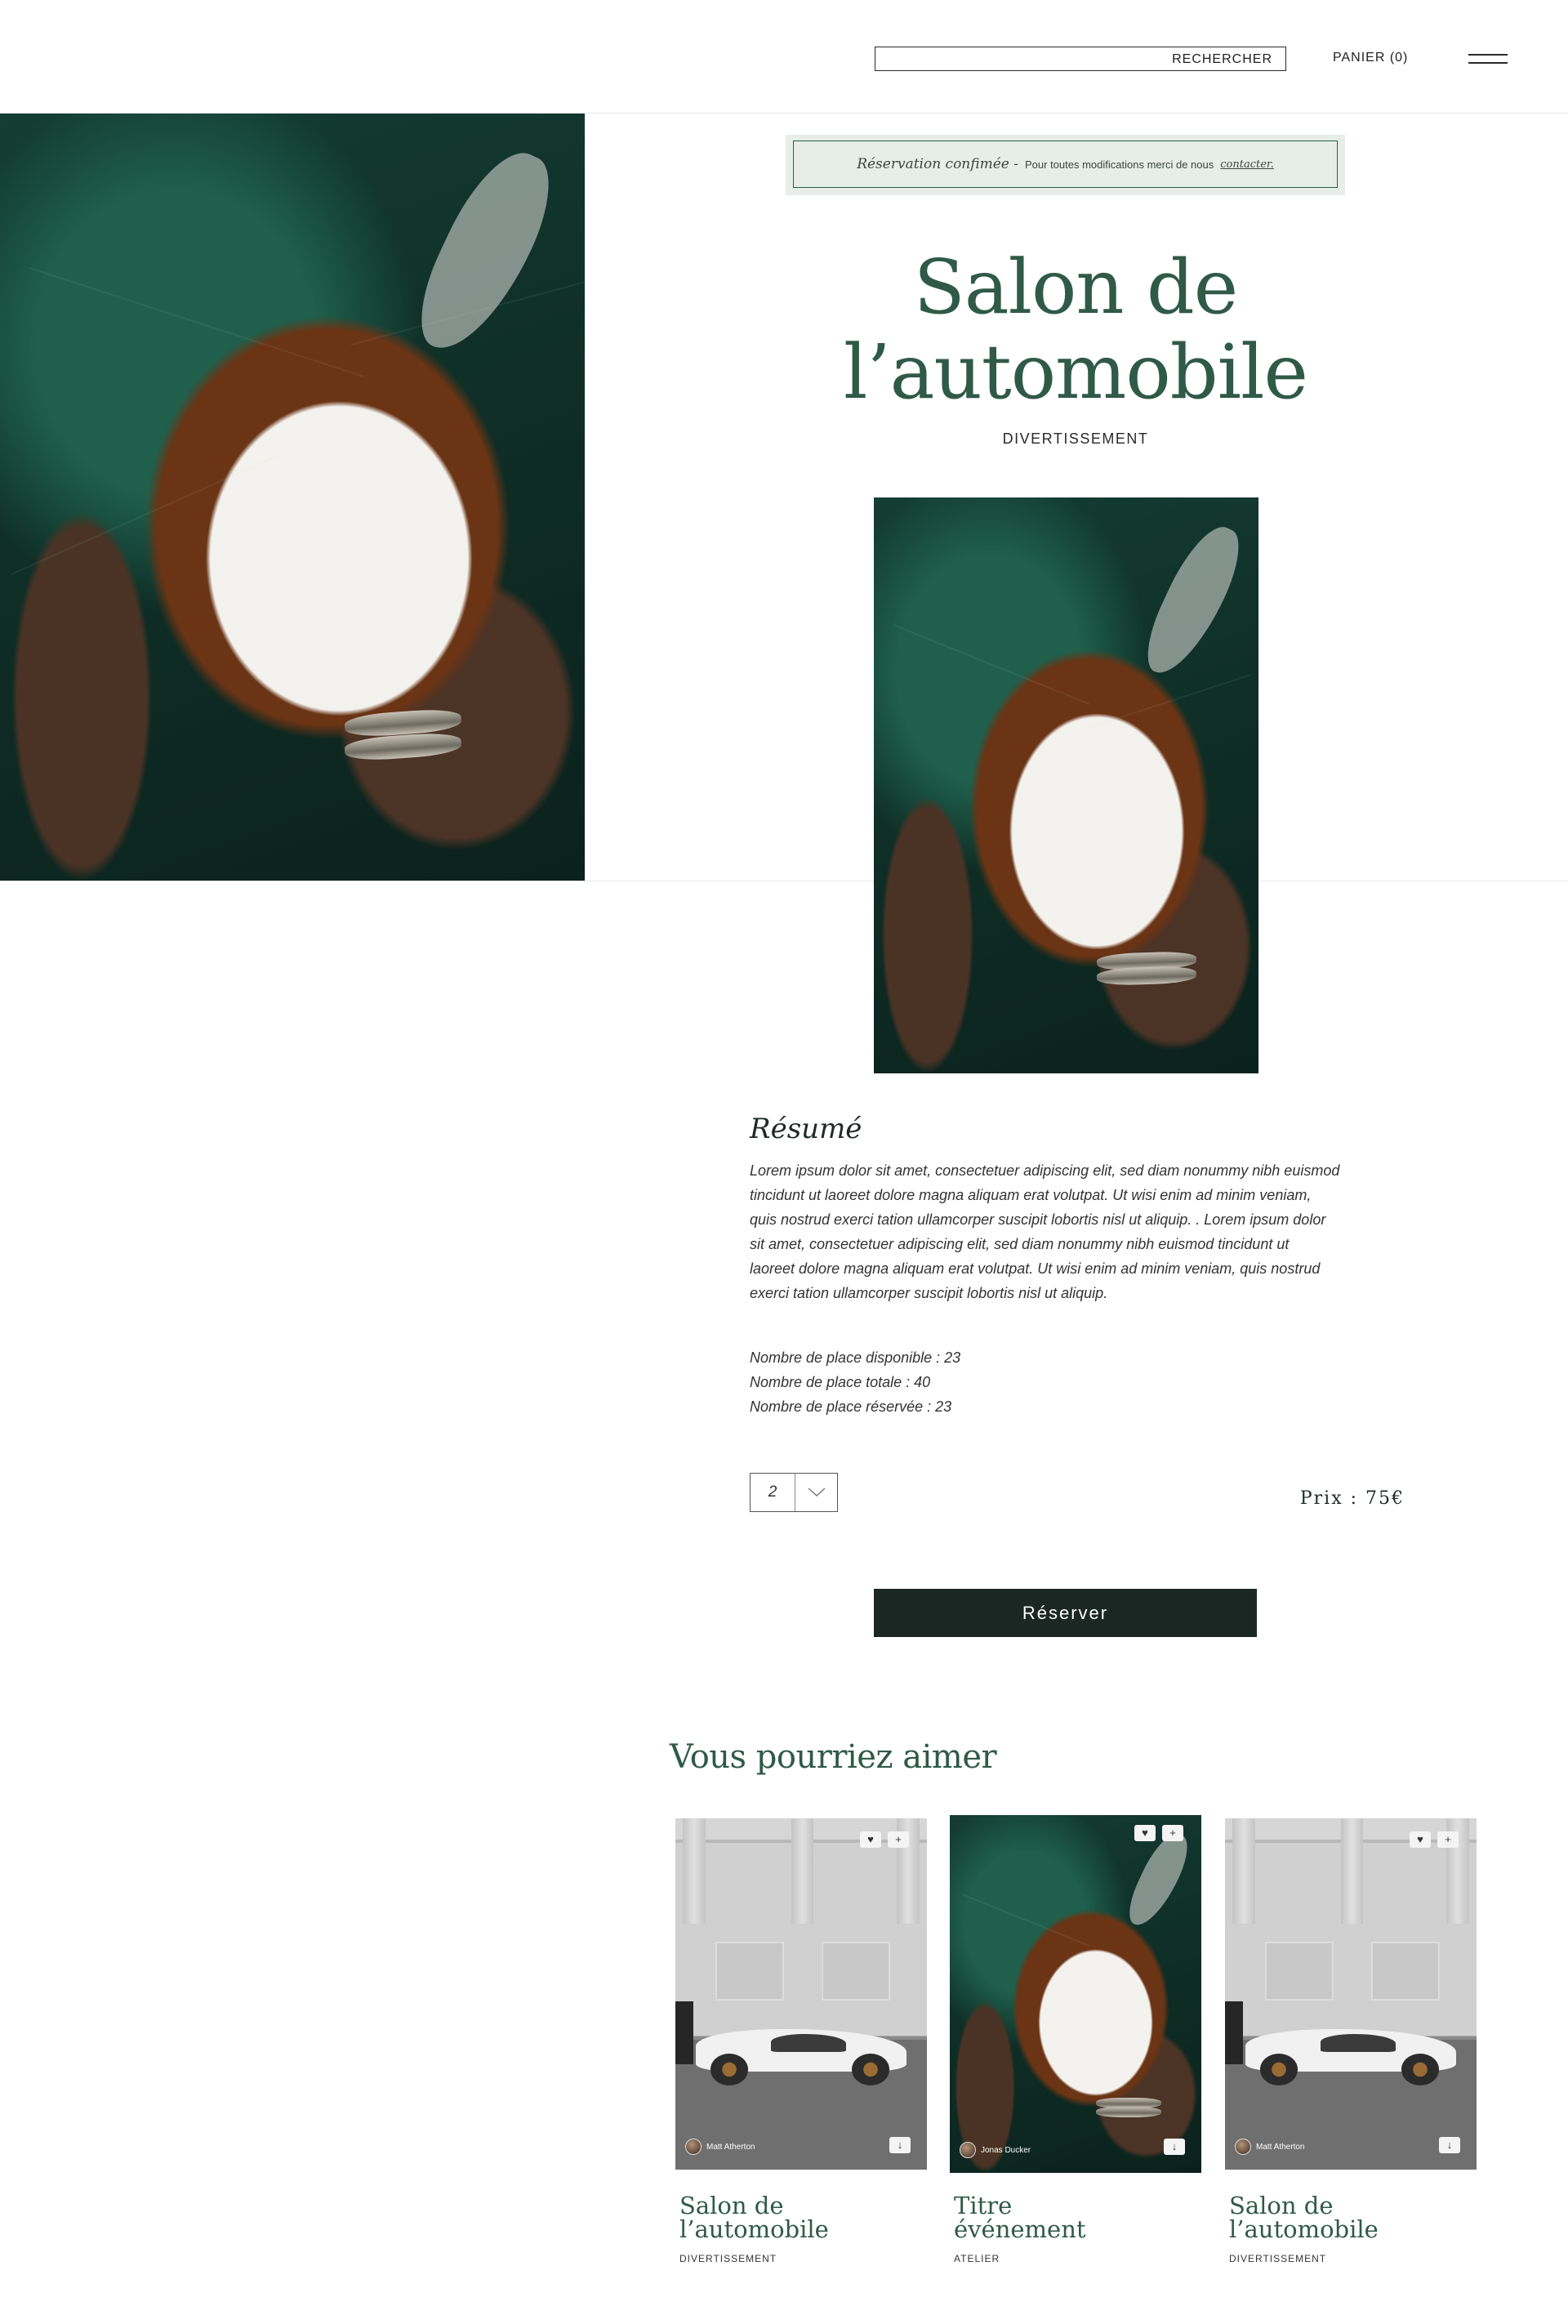 This screenshot has width=1568, height=2324. Describe the element at coordinates (851, 1406) in the screenshot. I see `seats-reserved: Nombre de place réservée : 23` at that location.